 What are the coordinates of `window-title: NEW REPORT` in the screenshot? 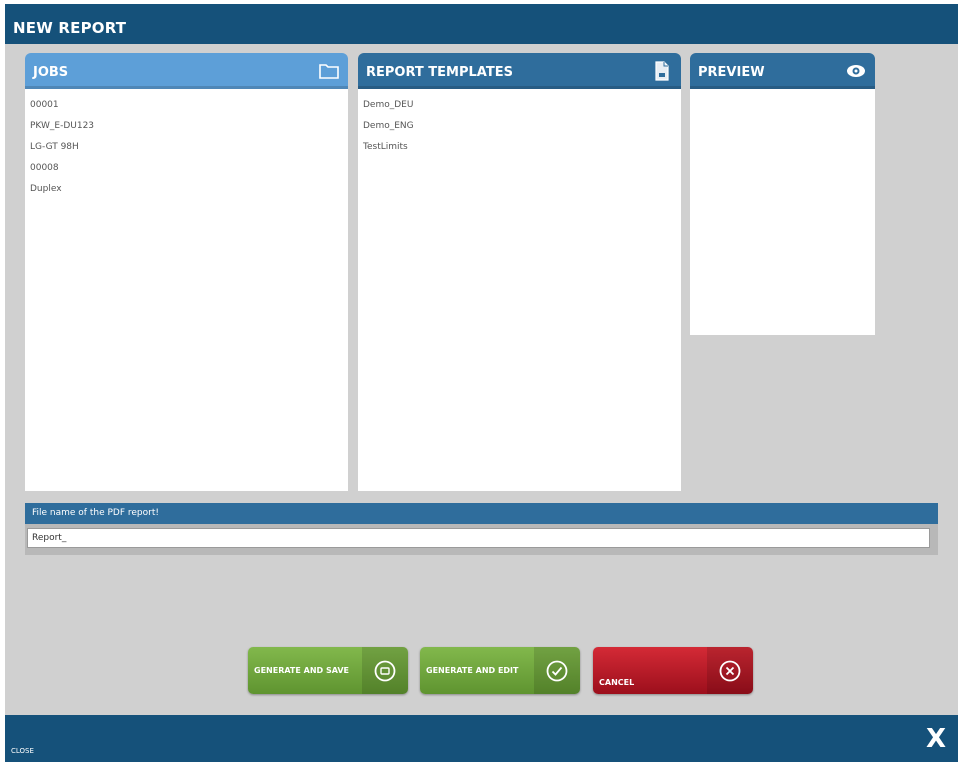 It's located at (70, 28).